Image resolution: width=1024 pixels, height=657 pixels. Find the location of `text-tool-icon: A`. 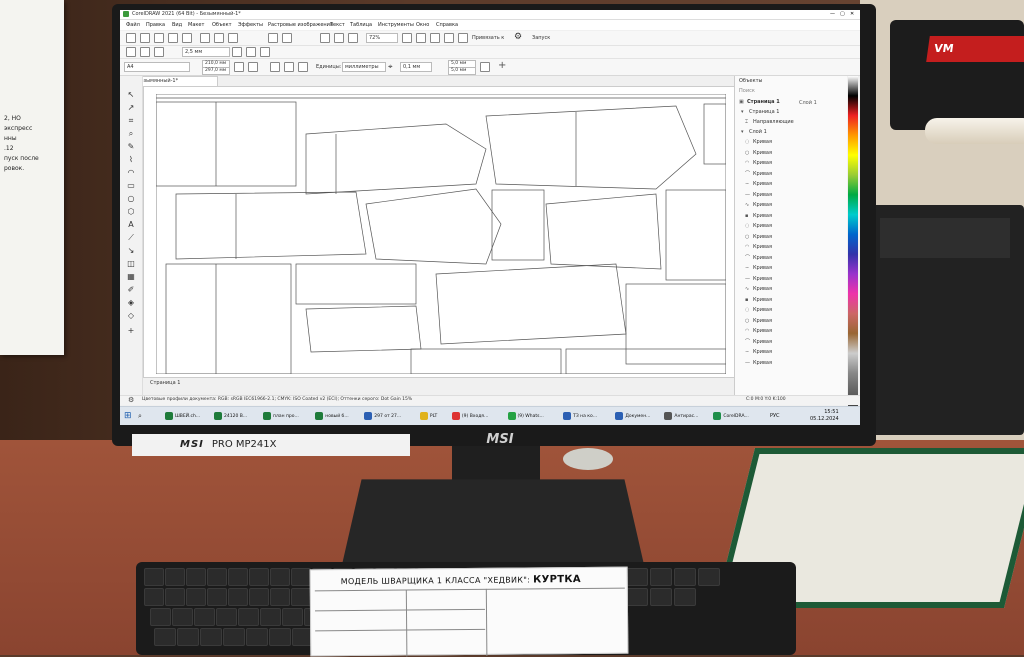

text-tool-icon: A is located at coordinates (131, 225).